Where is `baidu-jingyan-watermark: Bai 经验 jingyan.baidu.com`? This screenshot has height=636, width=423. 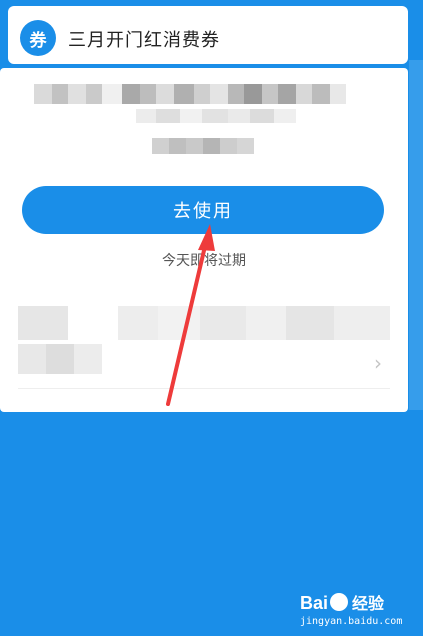 baidu-jingyan-watermark: Bai 经验 jingyan.baidu.com is located at coordinates (361, 613).